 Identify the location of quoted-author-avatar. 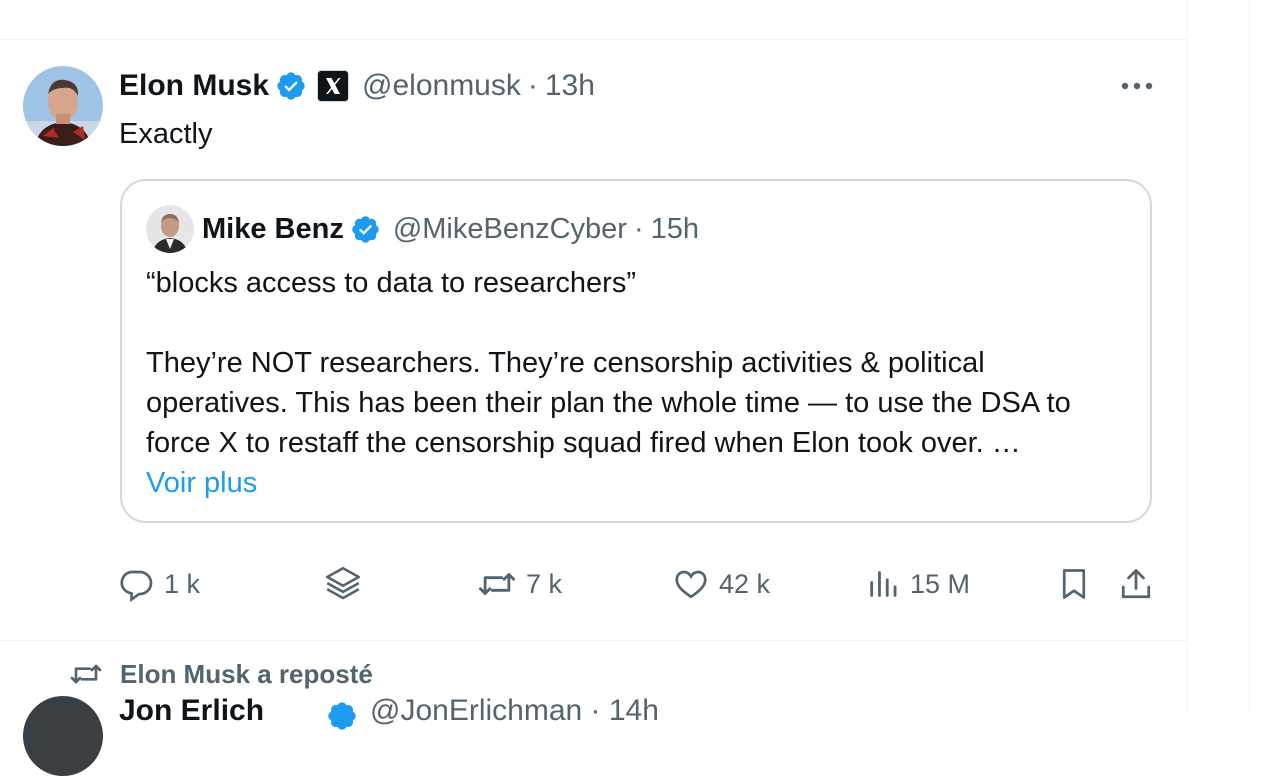
(170, 229).